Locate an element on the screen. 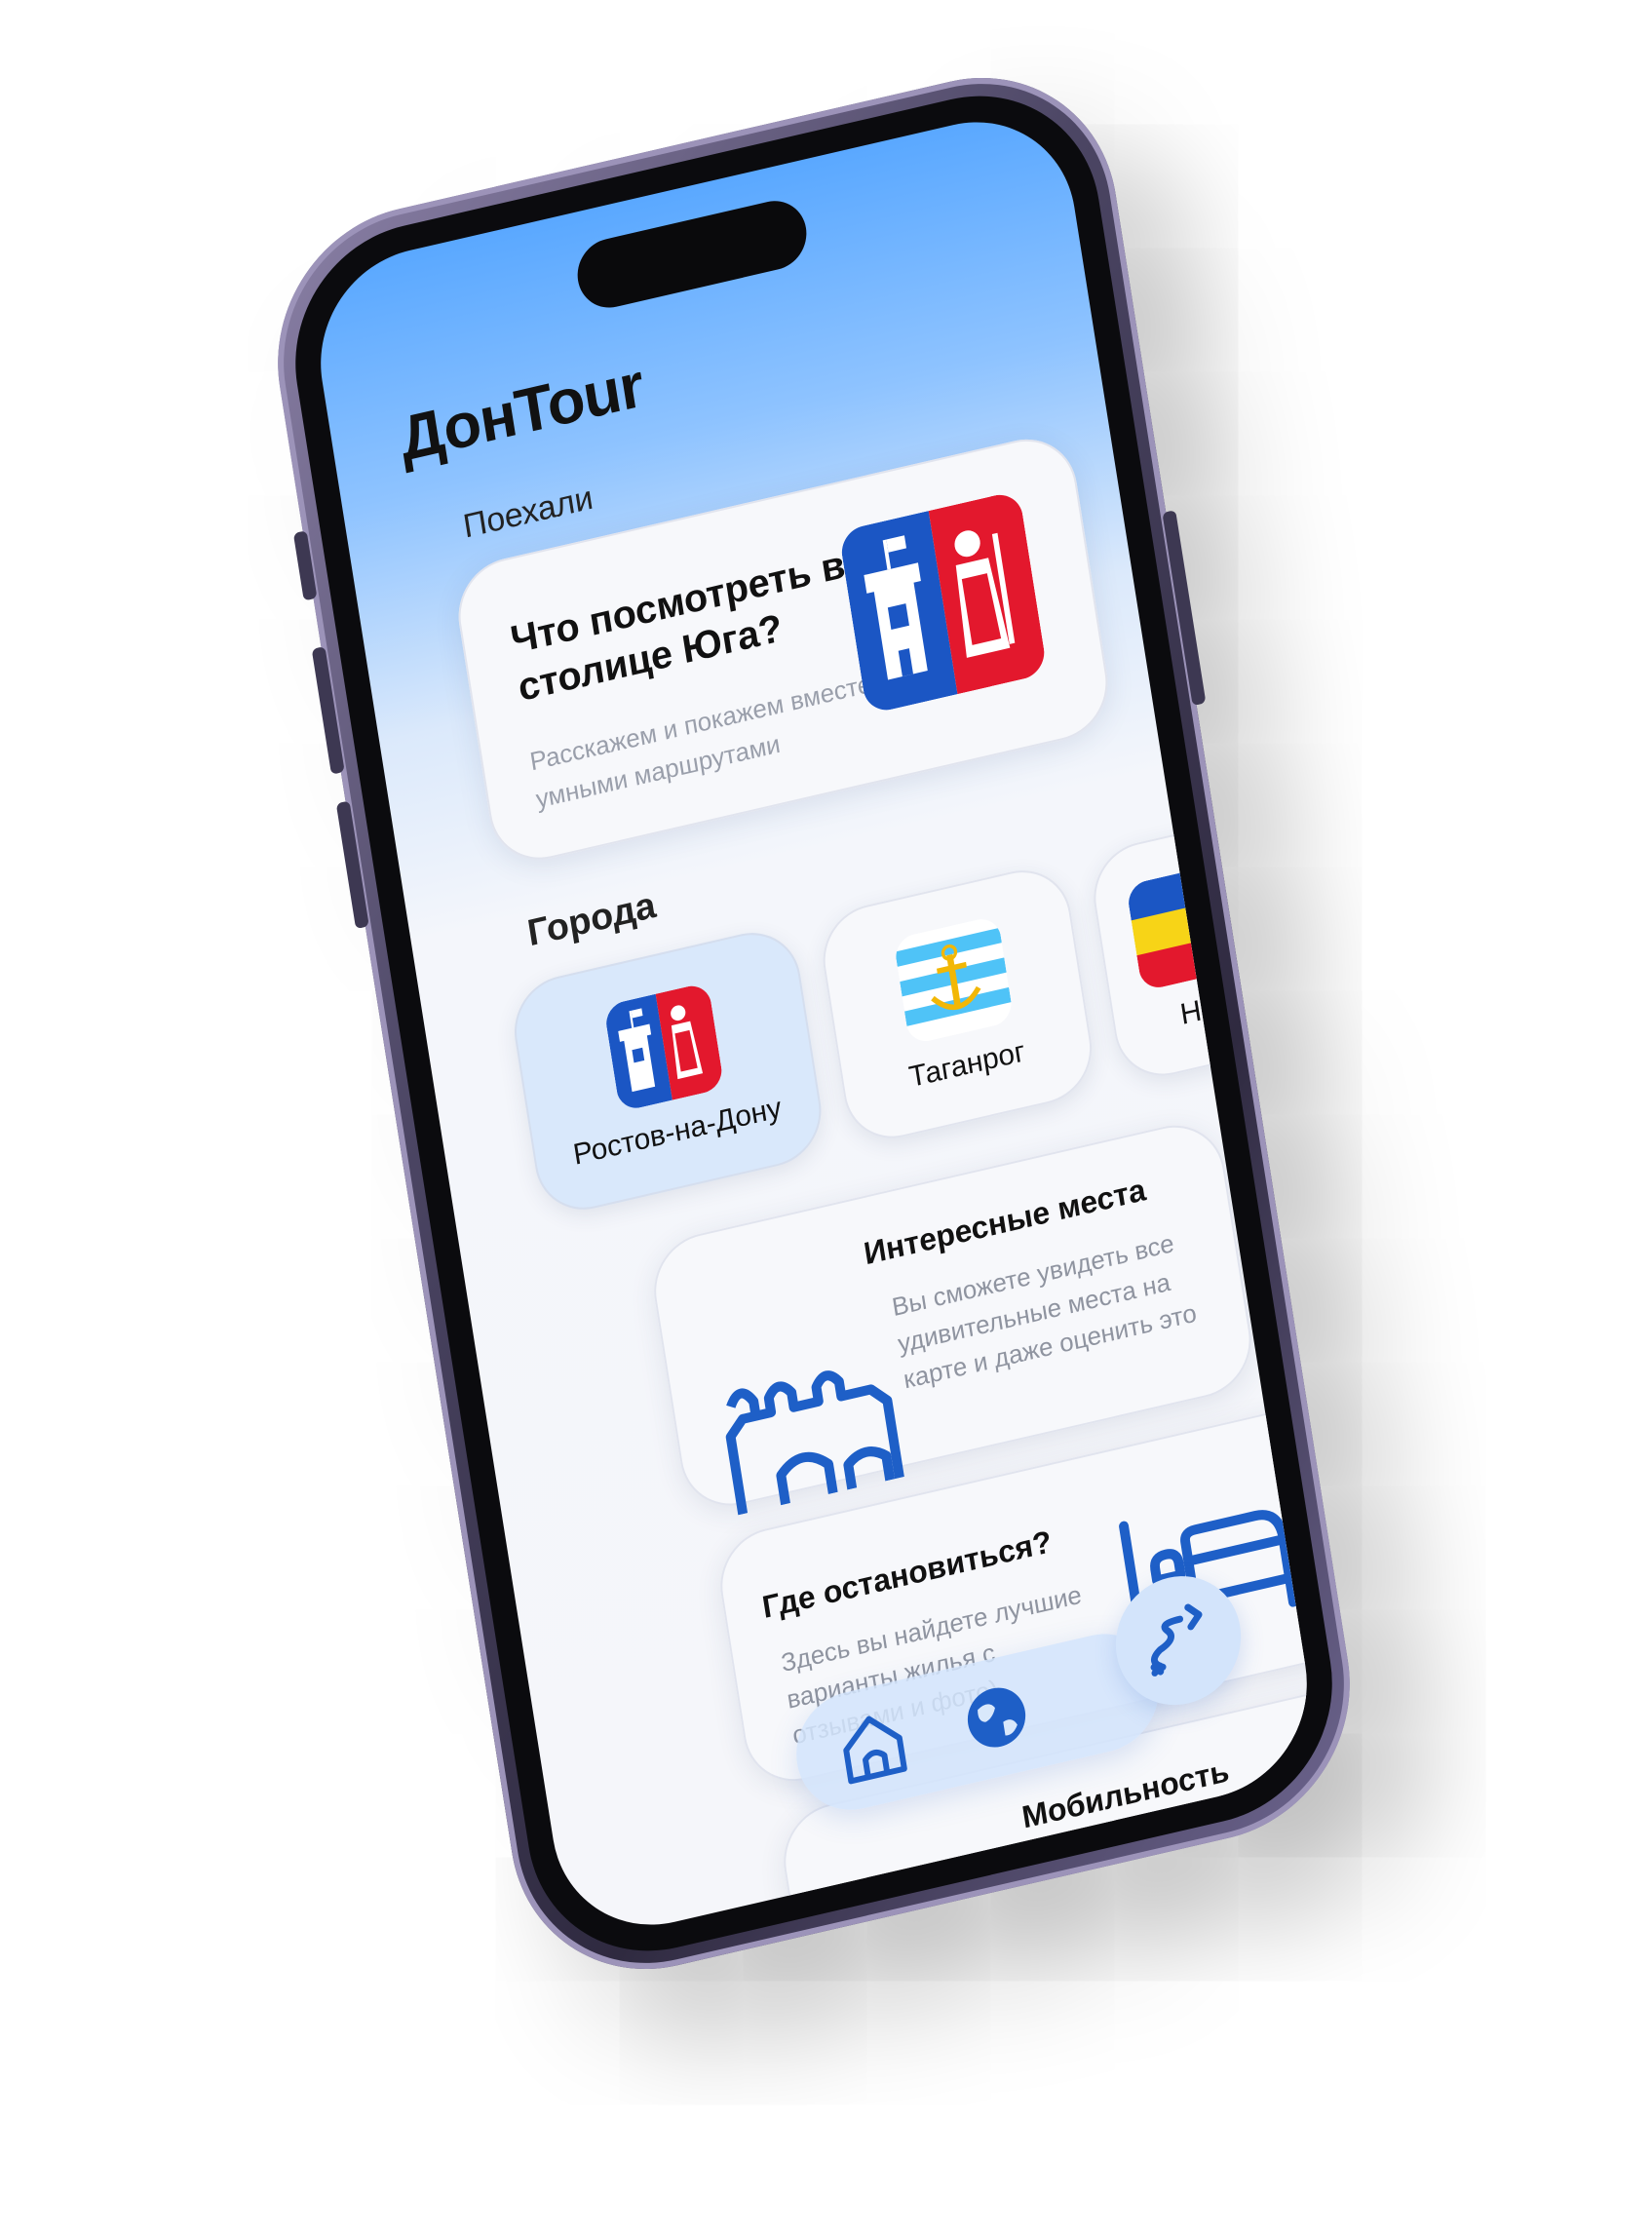  taganrog-flag-icon is located at coordinates (954, 980).